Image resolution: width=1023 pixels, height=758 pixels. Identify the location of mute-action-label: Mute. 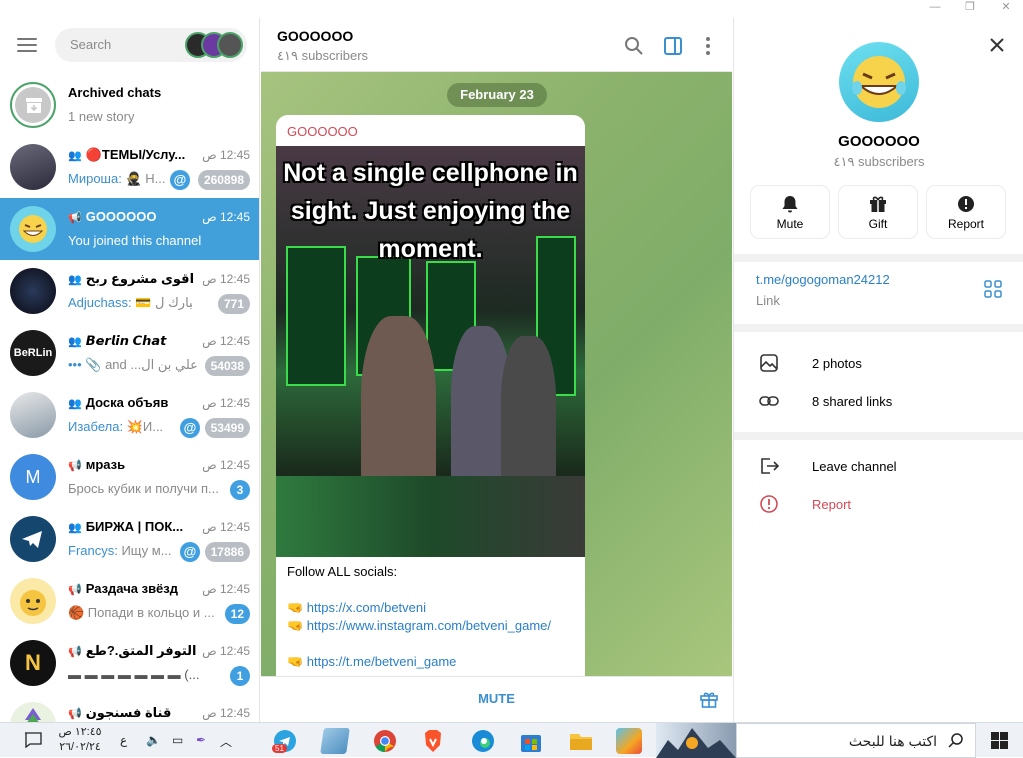
(790, 224).